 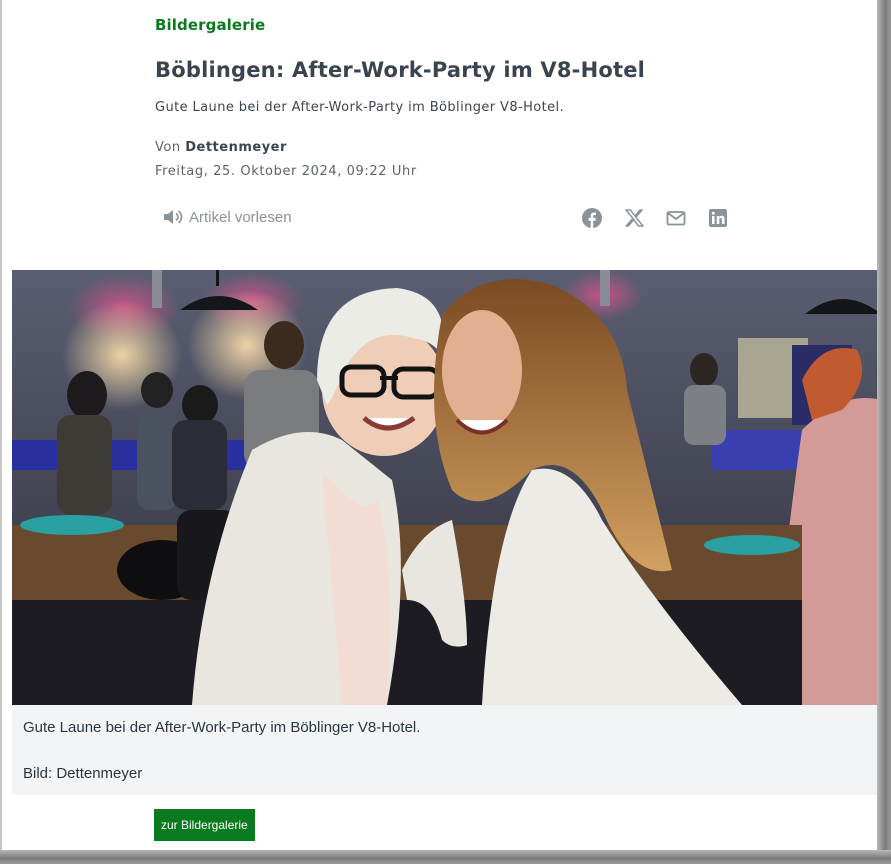 I want to click on linkedin-icon, so click(x=718, y=218).